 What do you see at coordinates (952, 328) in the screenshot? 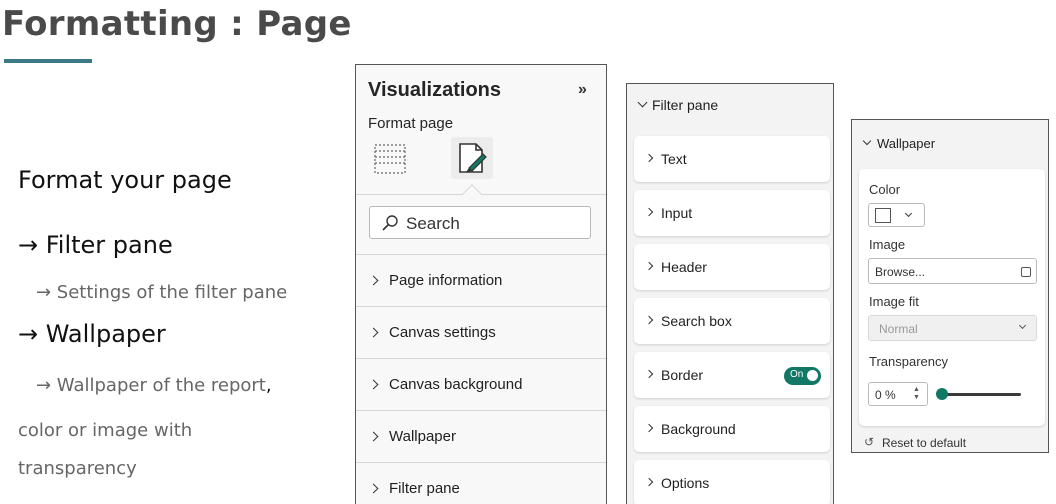
I see `image-fit-select: Normal` at bounding box center [952, 328].